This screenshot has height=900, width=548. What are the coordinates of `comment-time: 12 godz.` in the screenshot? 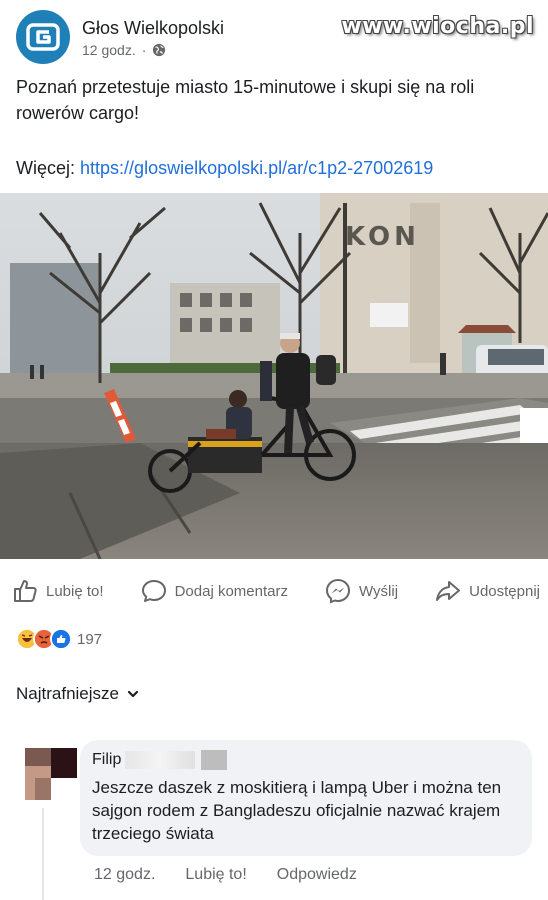 It's located at (124, 875).